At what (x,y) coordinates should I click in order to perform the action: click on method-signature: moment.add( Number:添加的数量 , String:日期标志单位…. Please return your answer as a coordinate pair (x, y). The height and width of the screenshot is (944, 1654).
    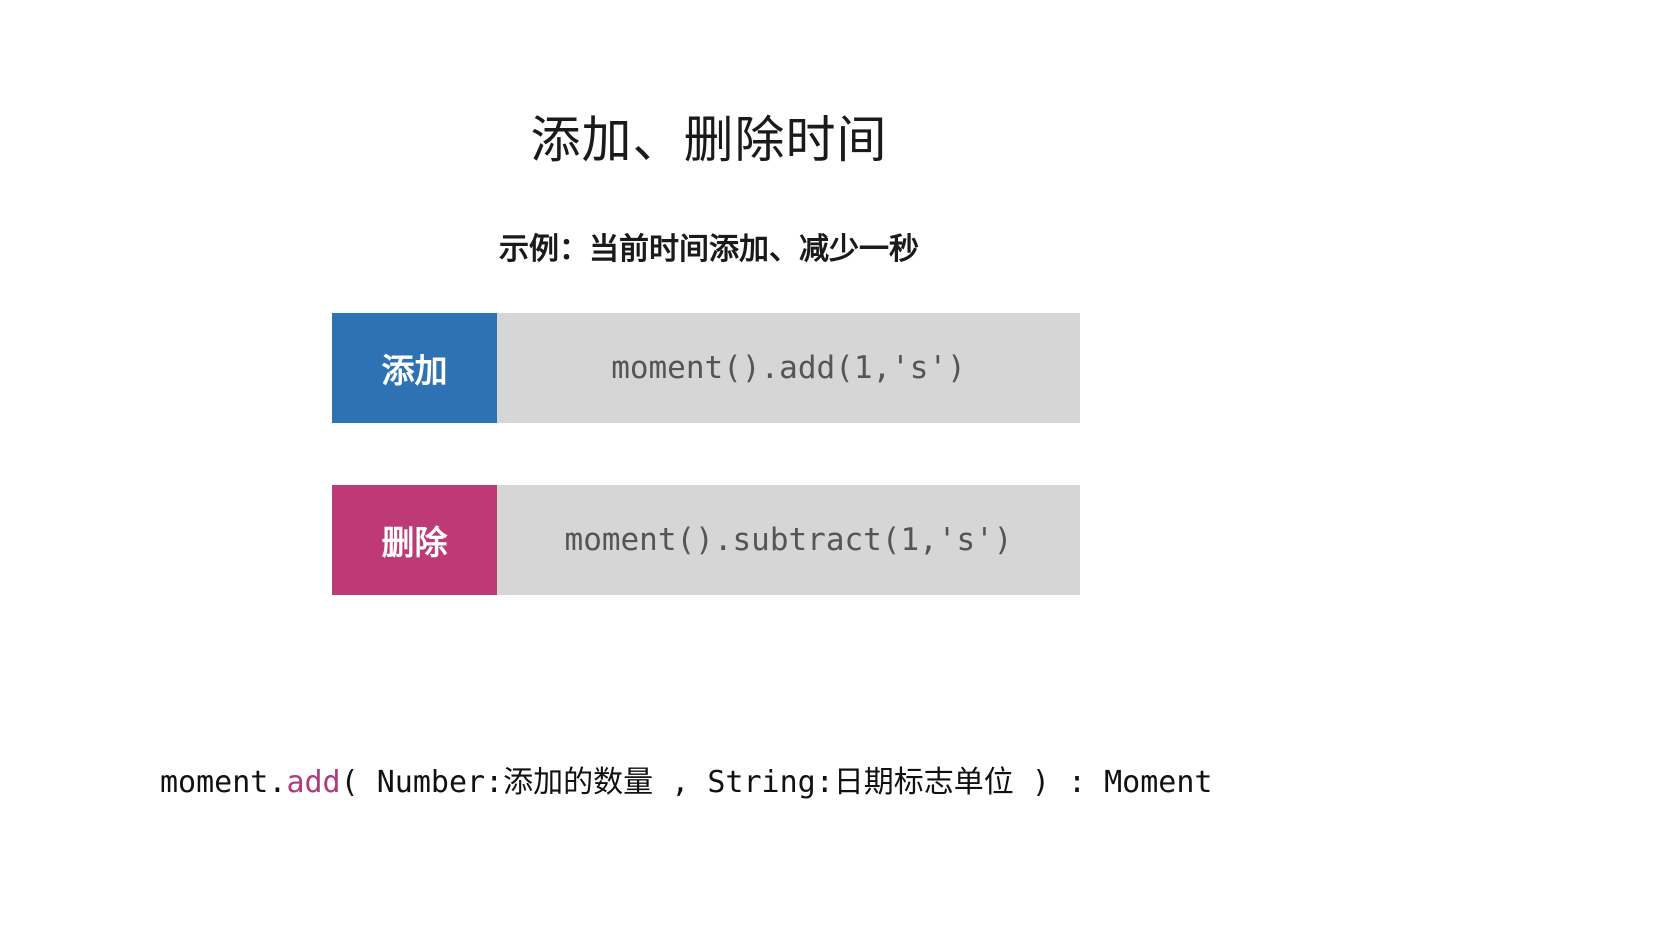
    Looking at the image, I should click on (686, 779).